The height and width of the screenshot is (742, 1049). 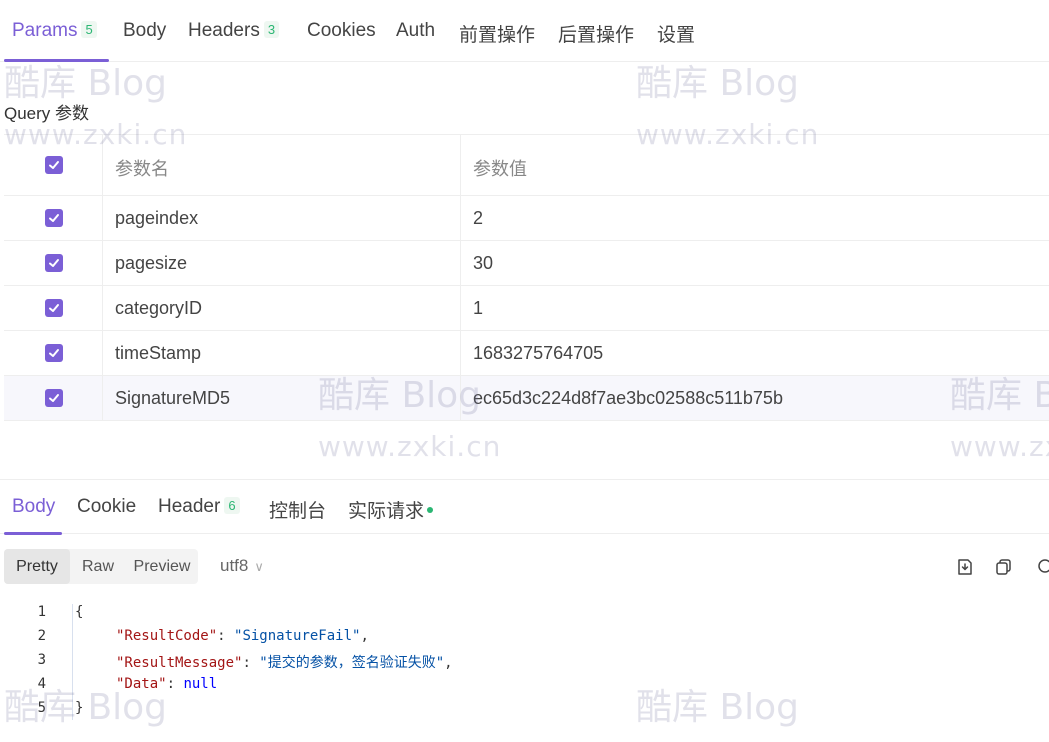 I want to click on tab-pre-operations: 前置操作, so click(x=497, y=33).